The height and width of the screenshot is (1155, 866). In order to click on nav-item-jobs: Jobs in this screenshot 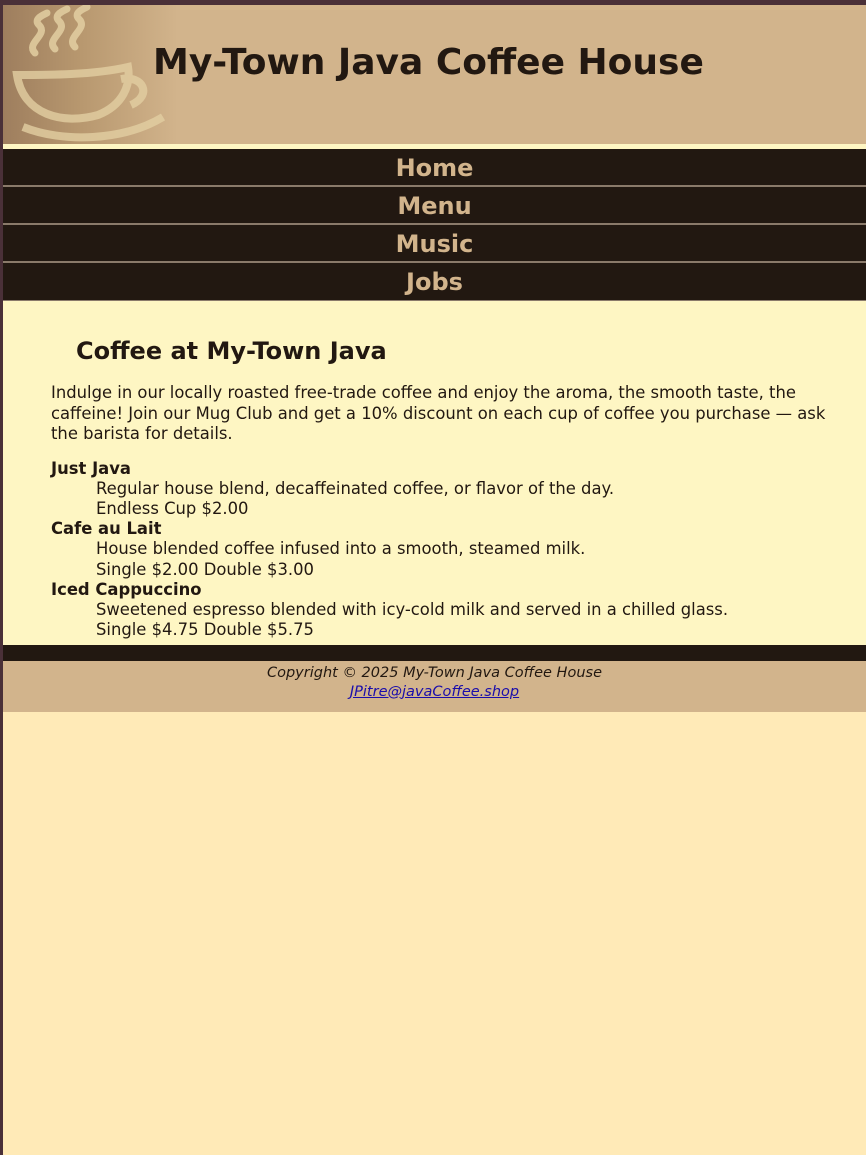, I will do `click(434, 282)`.